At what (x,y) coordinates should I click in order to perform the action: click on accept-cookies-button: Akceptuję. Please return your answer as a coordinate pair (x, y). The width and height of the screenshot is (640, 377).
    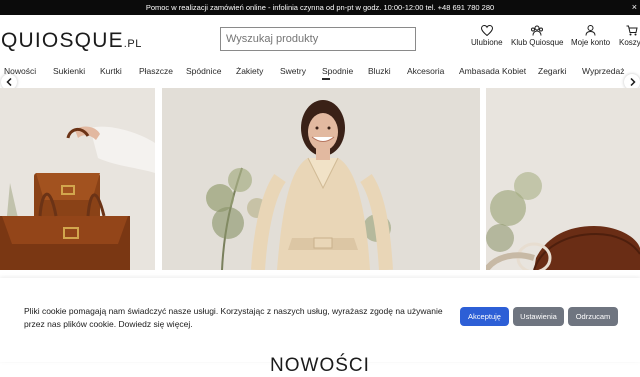
    Looking at the image, I should click on (484, 316).